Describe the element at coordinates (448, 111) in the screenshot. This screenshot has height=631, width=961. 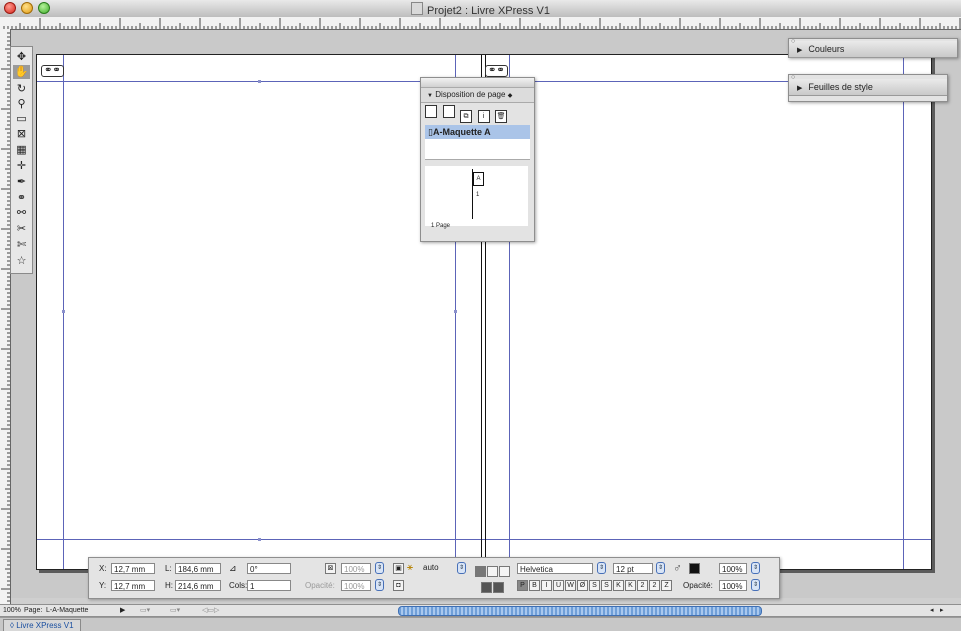
I see `facing-page-icon` at that location.